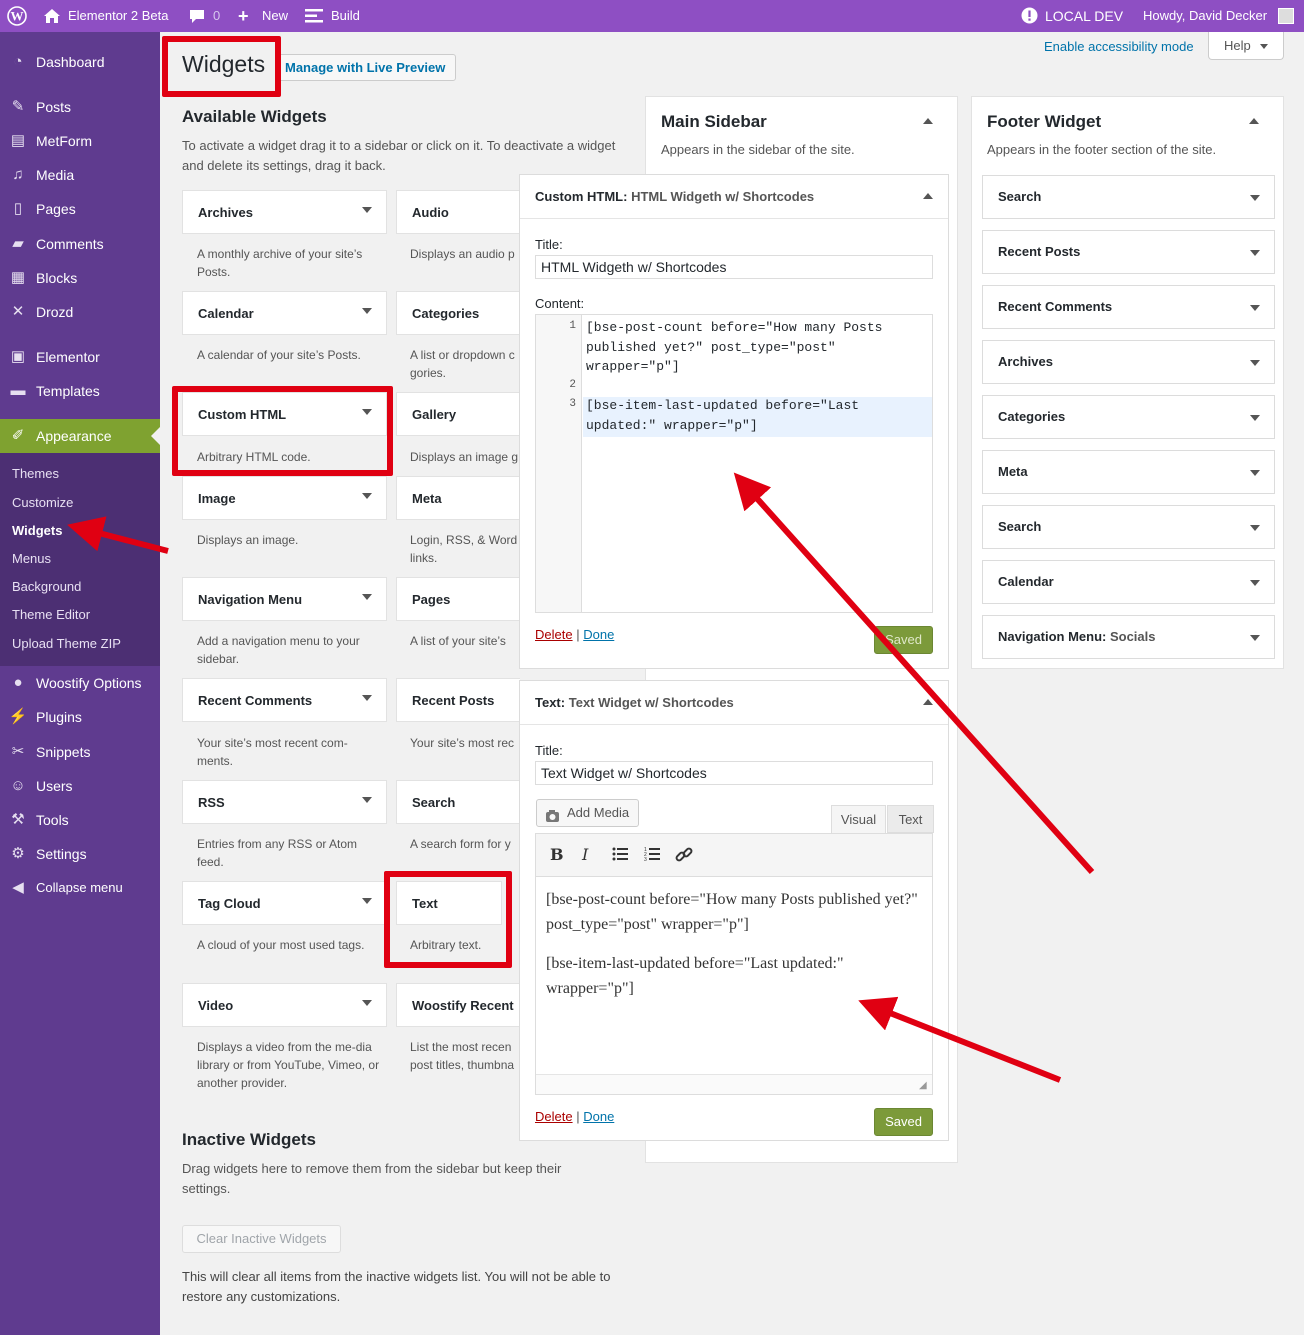 The image size is (1304, 1335). What do you see at coordinates (914, 673) in the screenshot?
I see `arrow-to-html-code` at bounding box center [914, 673].